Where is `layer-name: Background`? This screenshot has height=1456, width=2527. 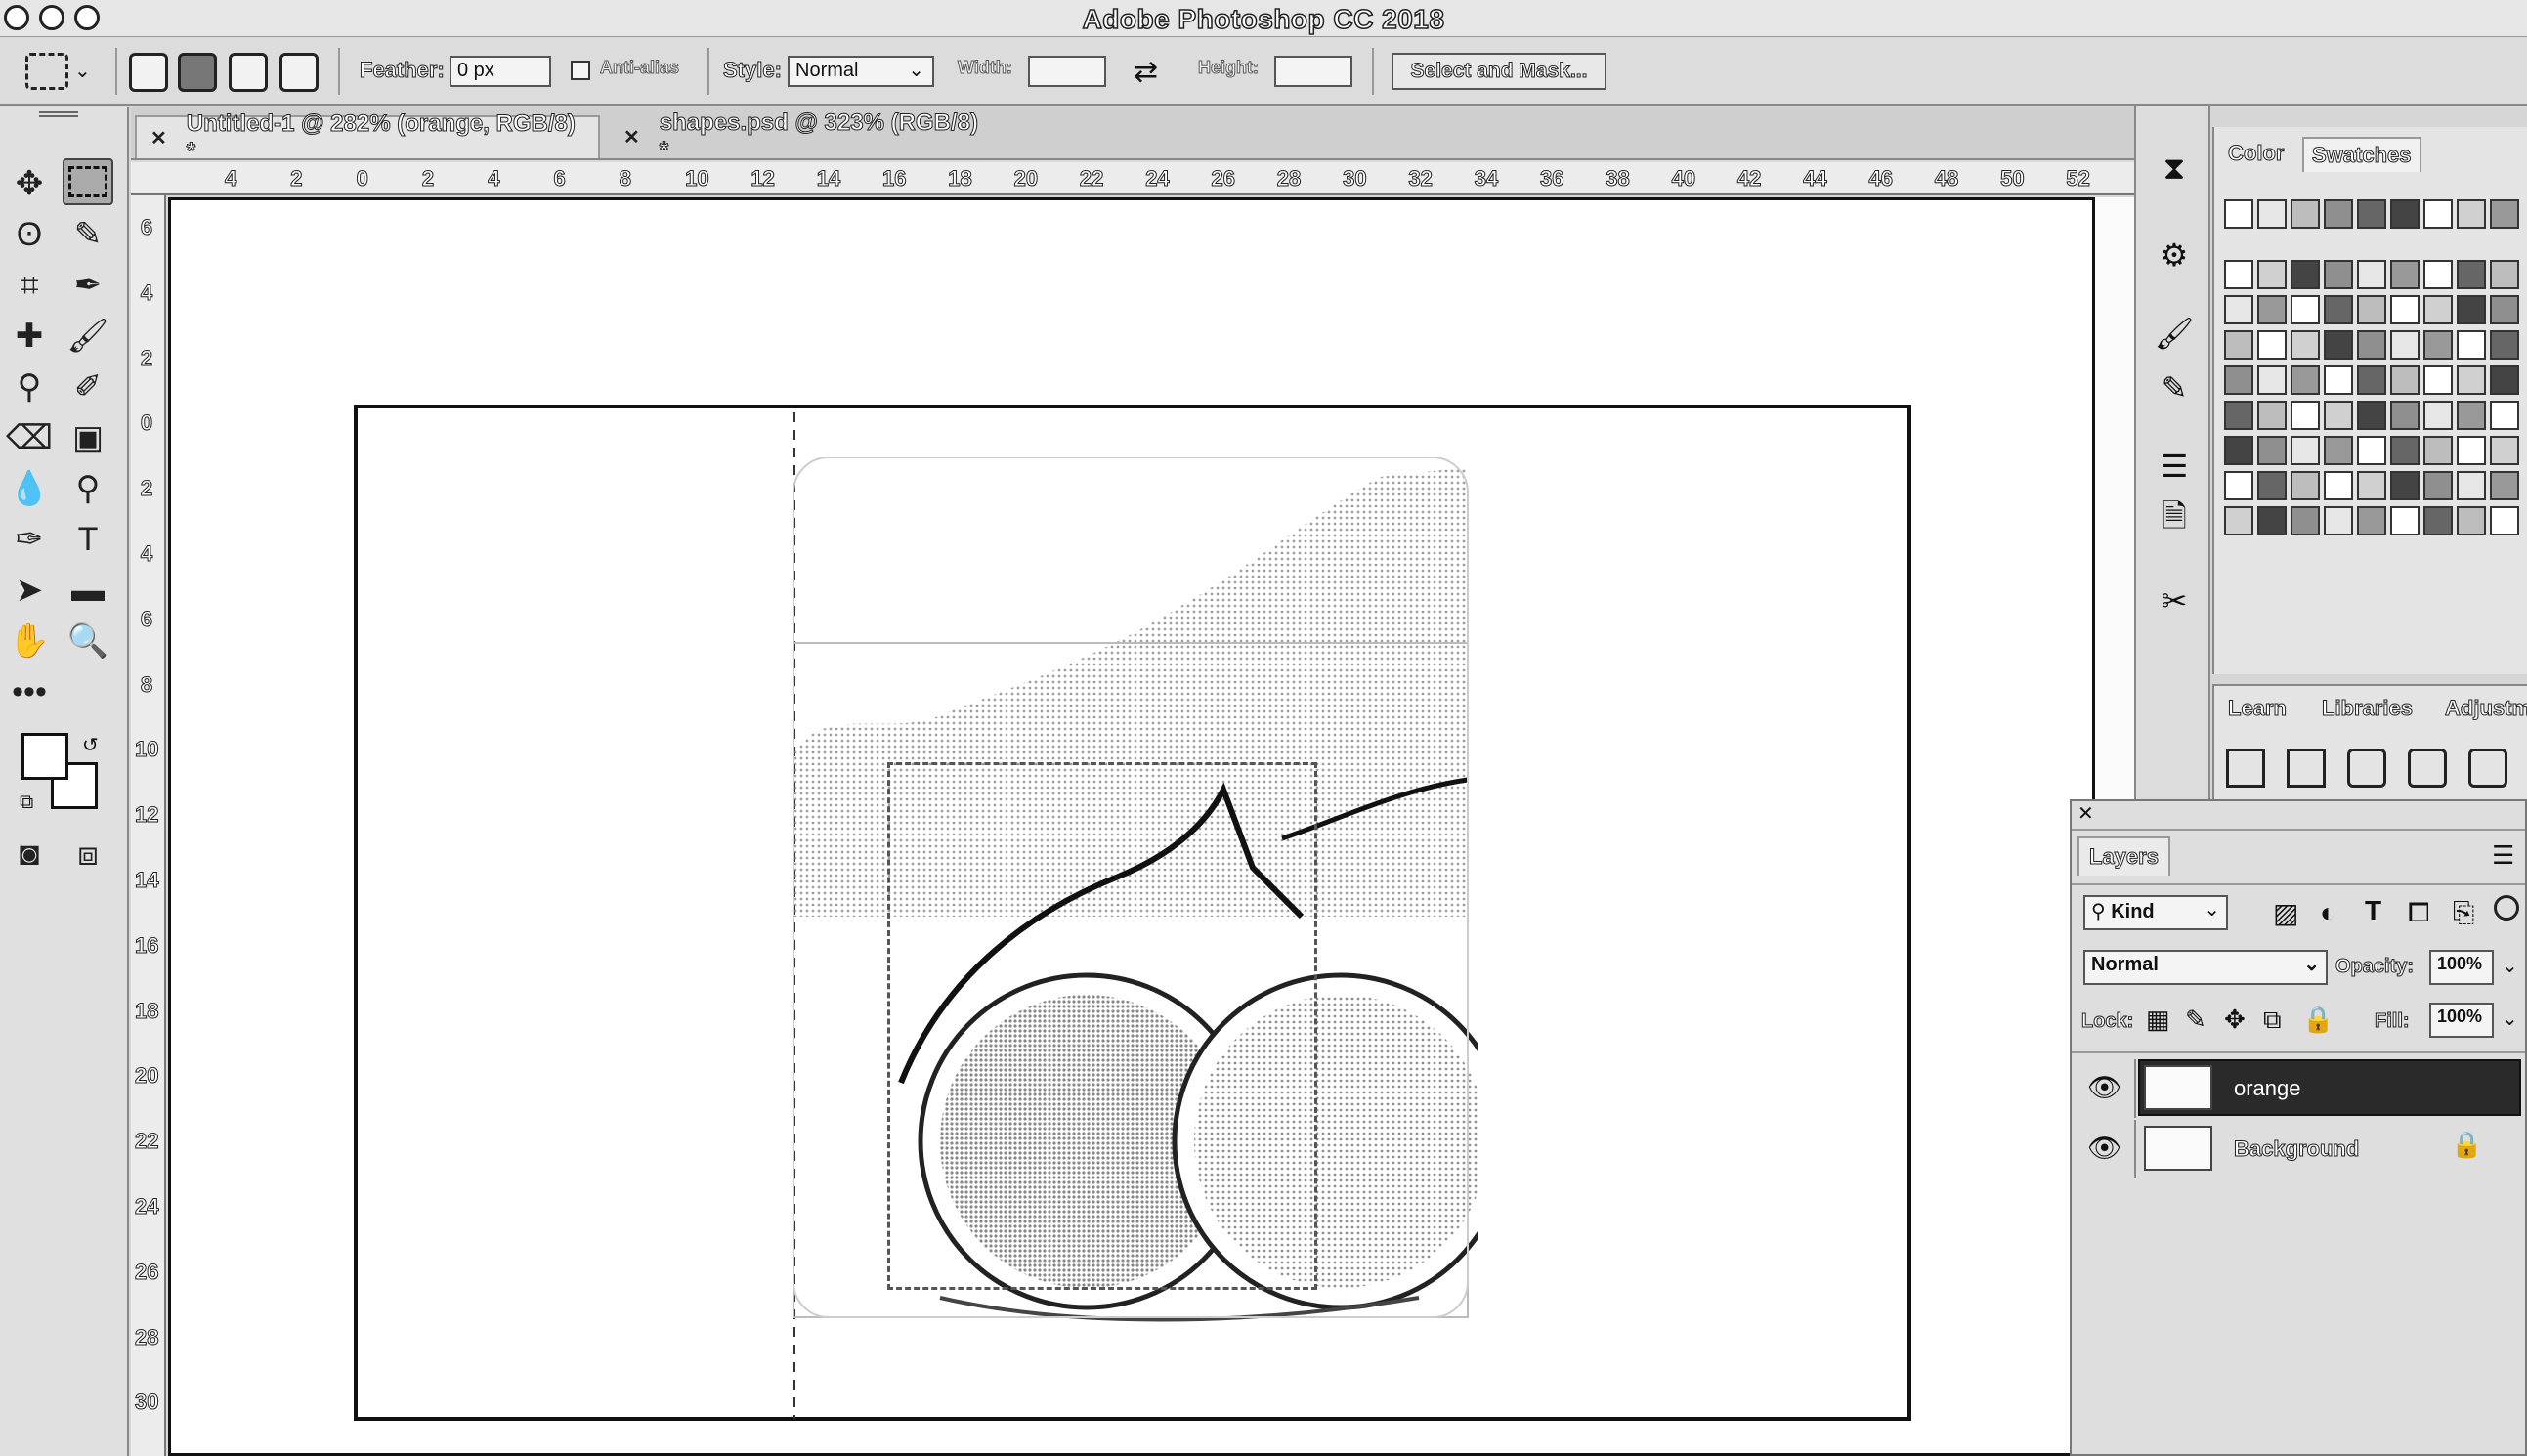
layer-name: Background is located at coordinates (2296, 1149).